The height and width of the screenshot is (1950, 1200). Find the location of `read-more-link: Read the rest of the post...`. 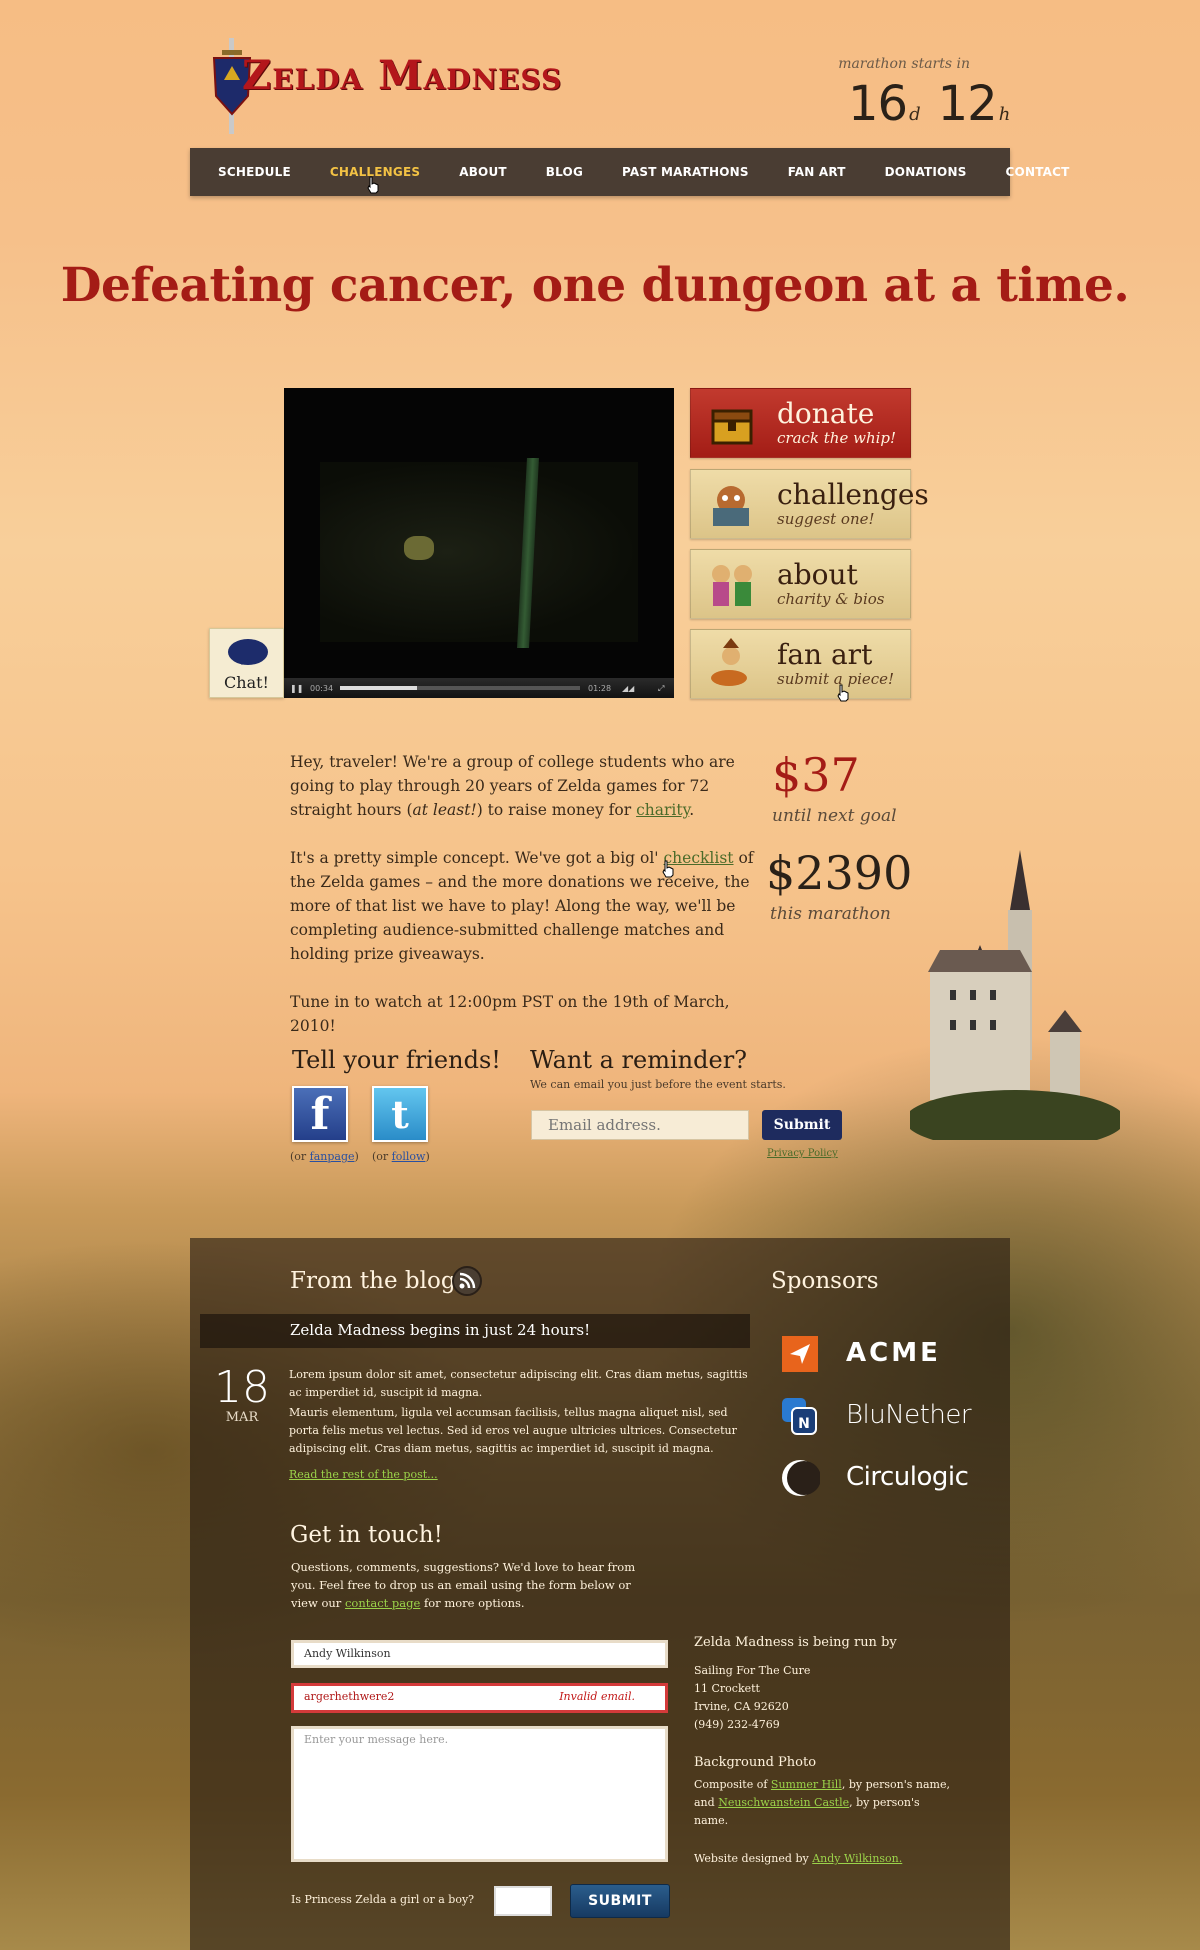

read-more-link: Read the rest of the post... is located at coordinates (363, 1474).